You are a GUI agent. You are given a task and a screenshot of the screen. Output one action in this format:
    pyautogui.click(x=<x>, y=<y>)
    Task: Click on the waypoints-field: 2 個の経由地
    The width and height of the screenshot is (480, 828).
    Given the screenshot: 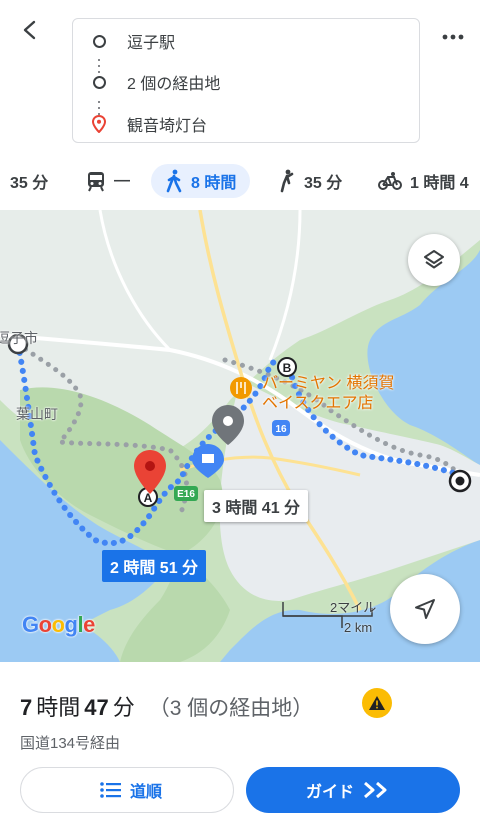 What is the action you would take?
    pyautogui.click(x=246, y=82)
    